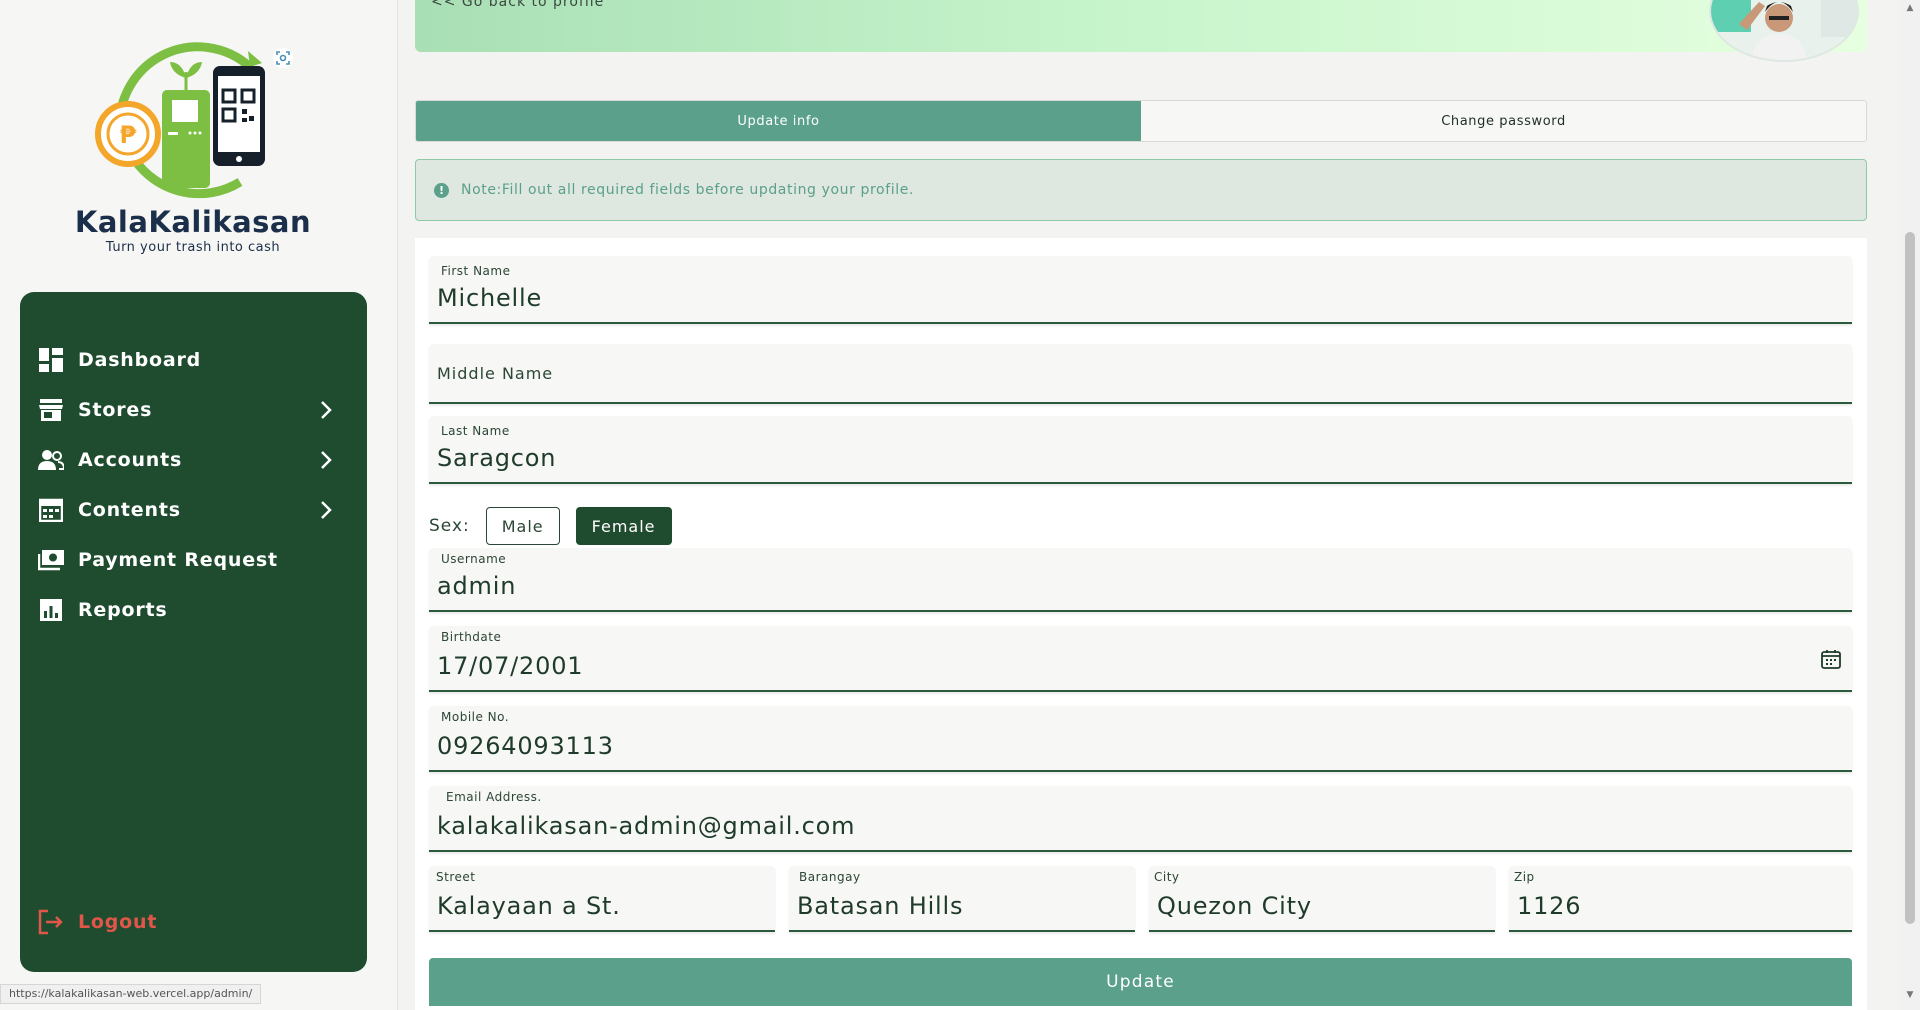  I want to click on tab-update-info: Update info, so click(778, 121).